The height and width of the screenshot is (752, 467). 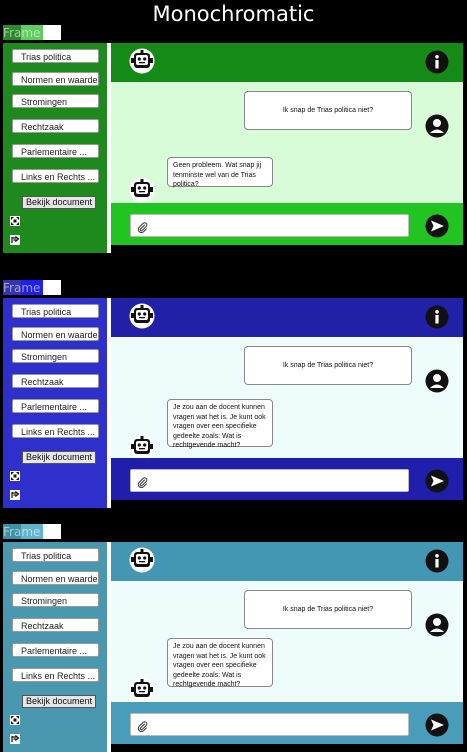 I want to click on frame-tag: Frame 9, so click(x=33, y=531).